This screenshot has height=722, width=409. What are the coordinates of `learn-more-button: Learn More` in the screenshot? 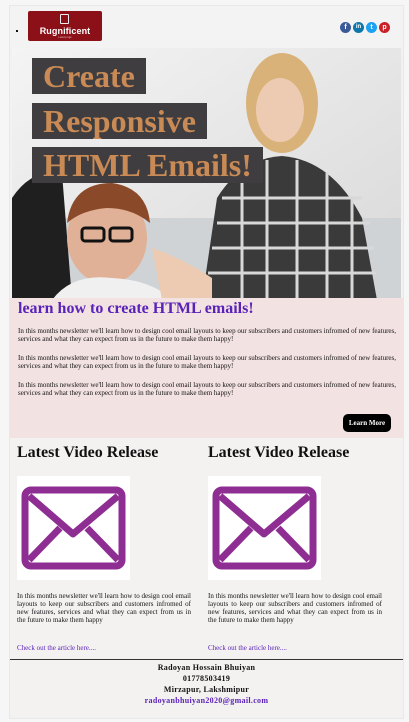 It's located at (367, 423).